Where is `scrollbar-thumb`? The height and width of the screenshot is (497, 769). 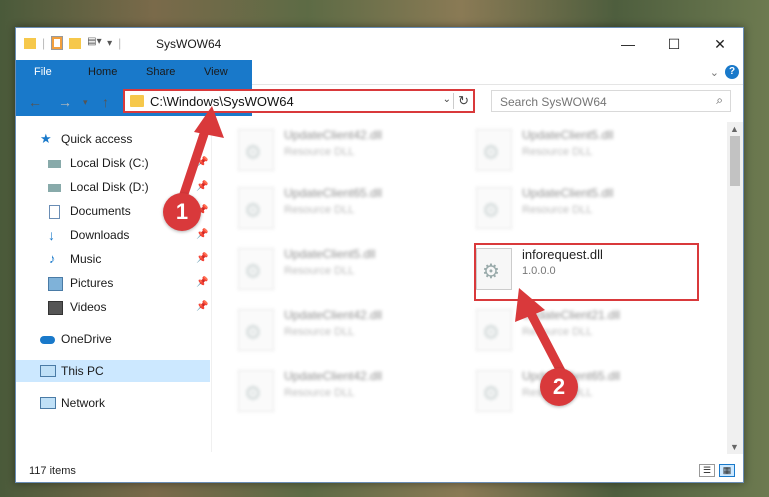
scrollbar-thumb is located at coordinates (735, 161).